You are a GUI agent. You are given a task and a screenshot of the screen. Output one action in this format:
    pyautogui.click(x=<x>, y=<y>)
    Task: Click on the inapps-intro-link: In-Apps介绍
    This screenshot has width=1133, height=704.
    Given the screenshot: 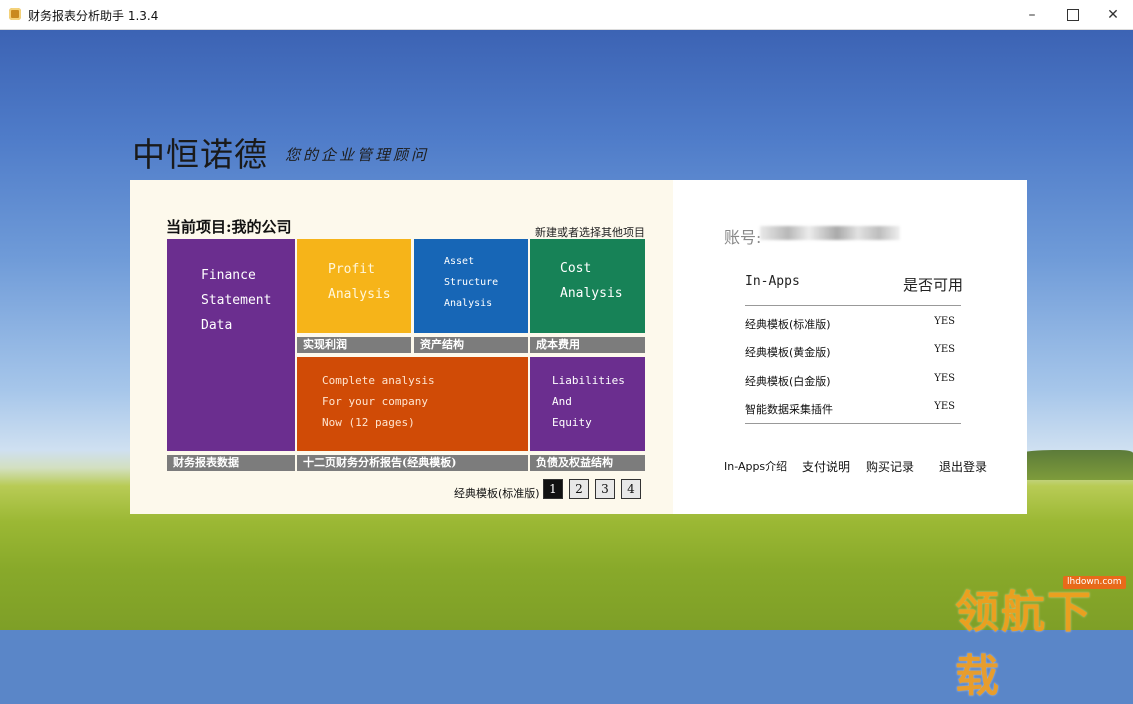 What is the action you would take?
    pyautogui.click(x=755, y=466)
    